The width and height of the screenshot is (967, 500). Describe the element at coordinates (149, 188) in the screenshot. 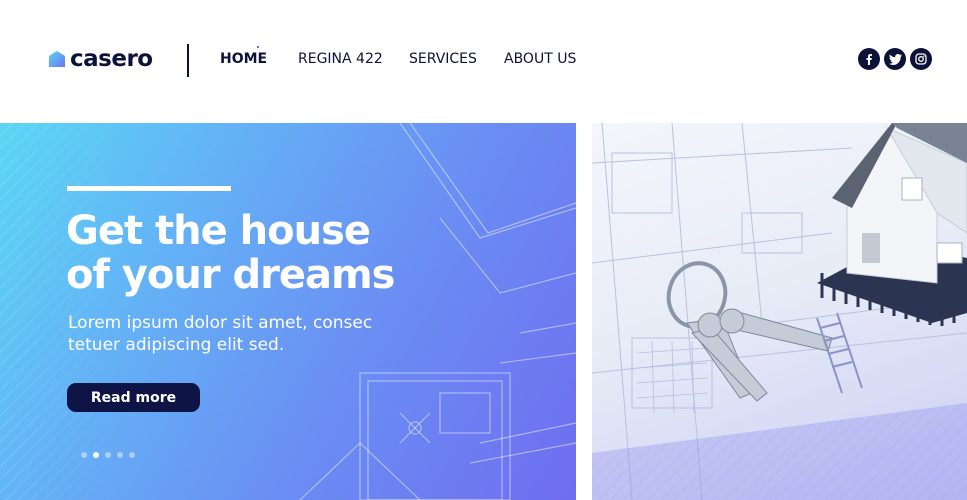

I see `hero-accent-line` at that location.